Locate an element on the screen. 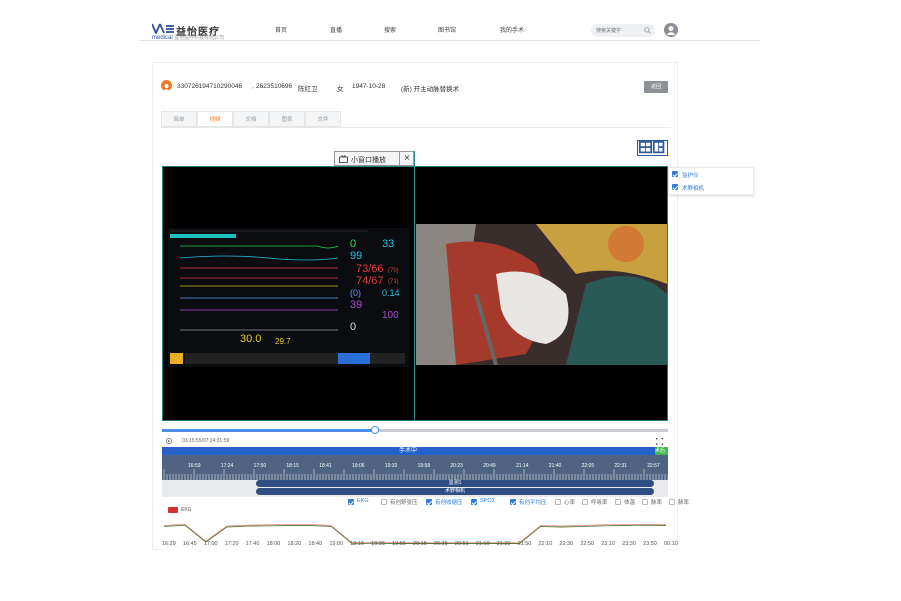 This screenshot has width=901, height=601. nav-search: 搜索 is located at coordinates (390, 29).